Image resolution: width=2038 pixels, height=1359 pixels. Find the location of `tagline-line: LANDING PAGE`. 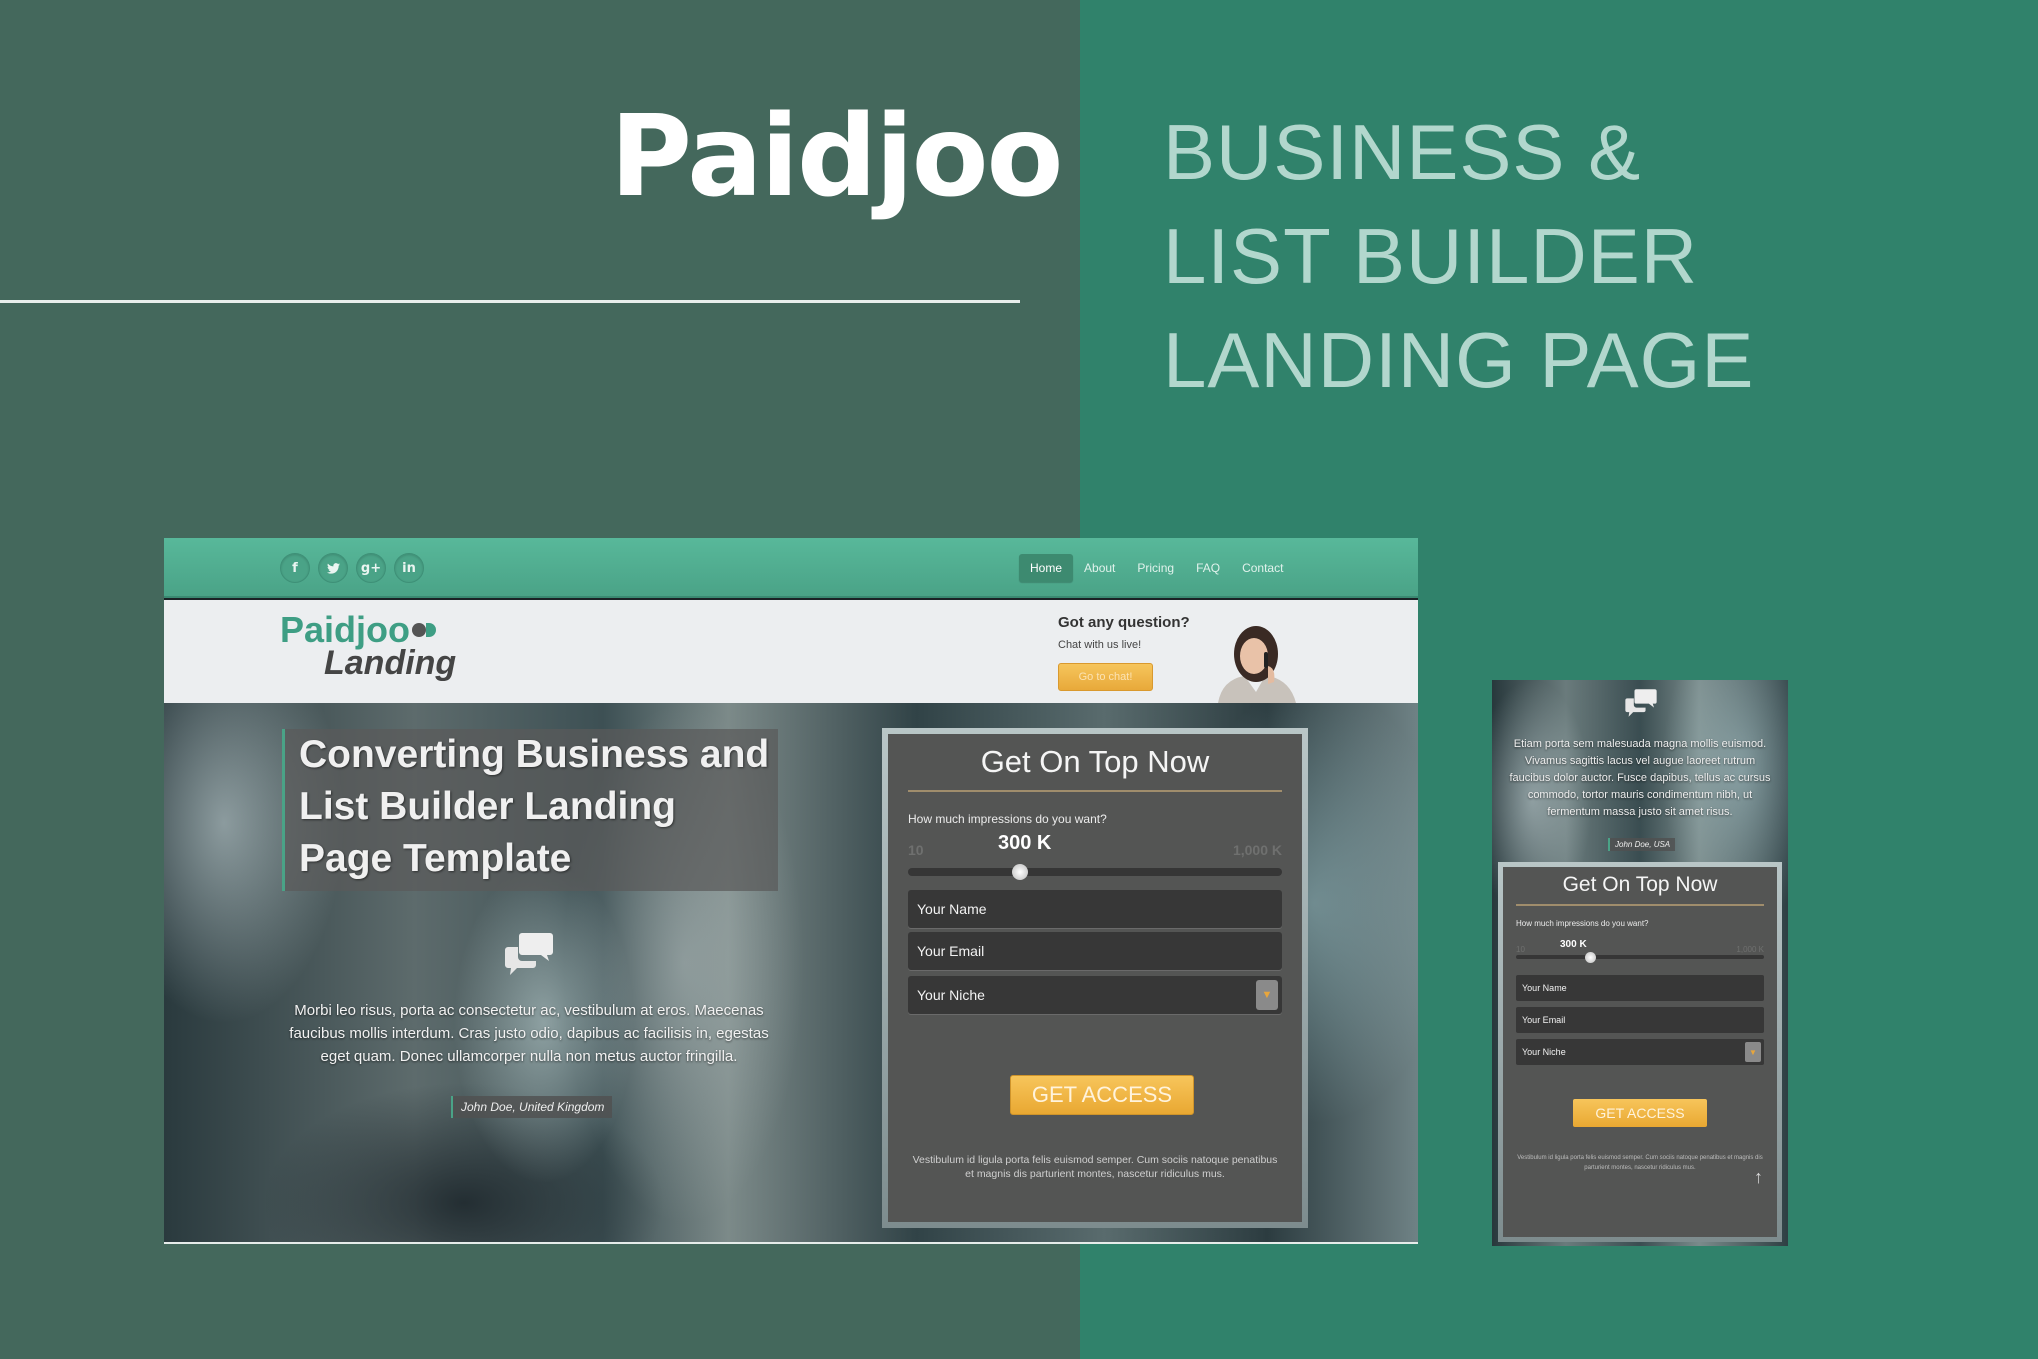

tagline-line: LANDING PAGE is located at coordinates (1459, 360).